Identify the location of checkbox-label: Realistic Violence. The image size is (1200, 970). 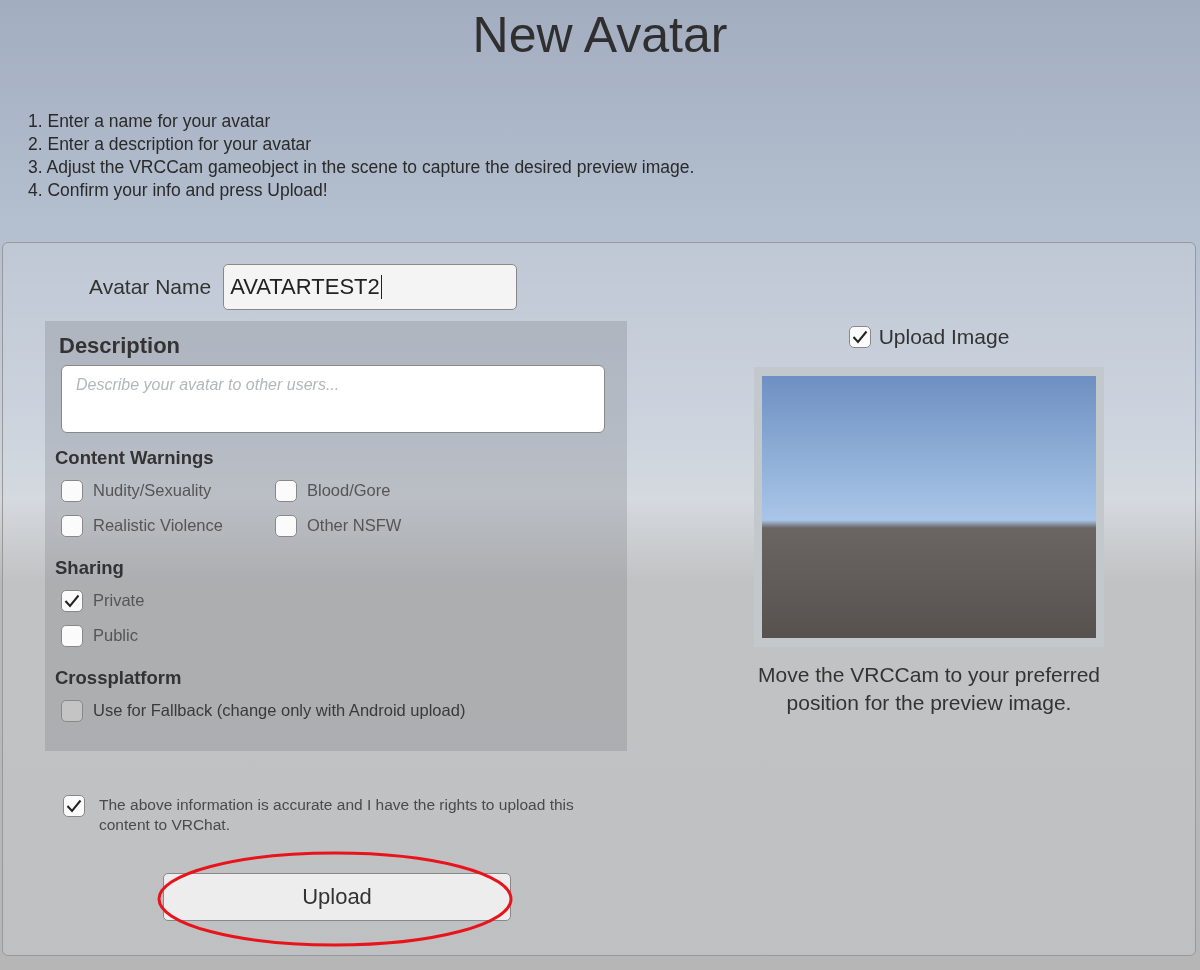
(158, 525).